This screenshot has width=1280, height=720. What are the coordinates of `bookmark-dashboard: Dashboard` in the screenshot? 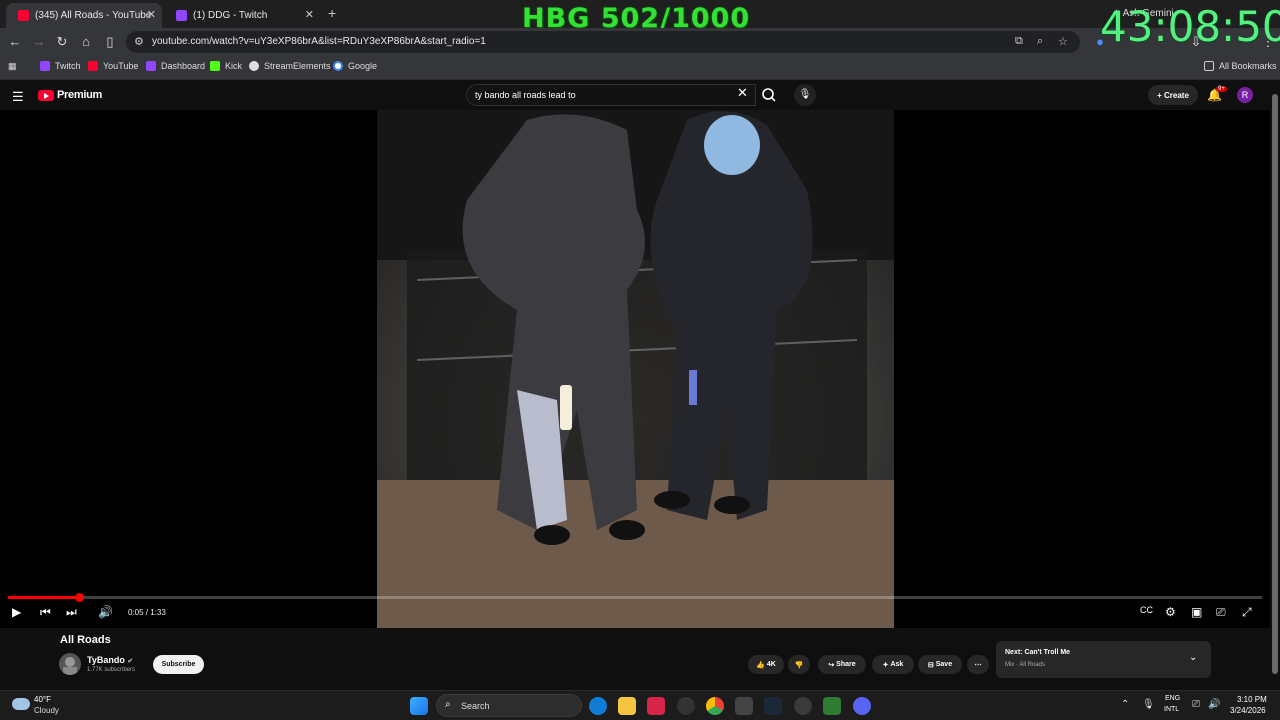 It's located at (175, 66).